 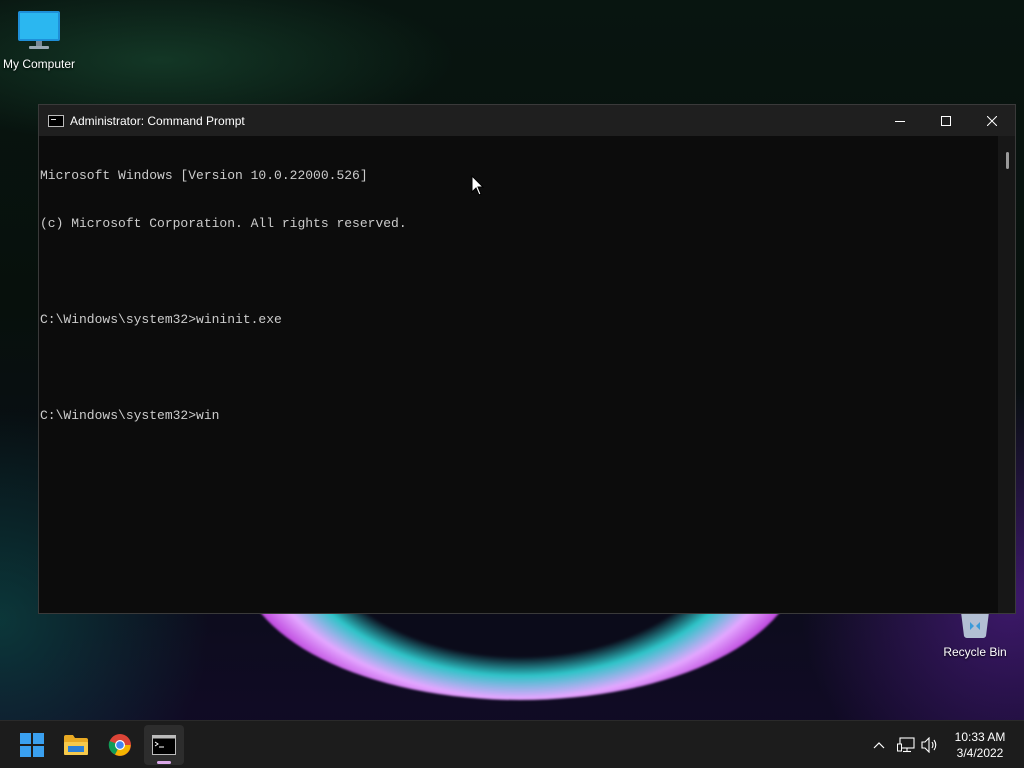 I want to click on desktop-icon-label: Recycle Bin, so click(x=975, y=652).